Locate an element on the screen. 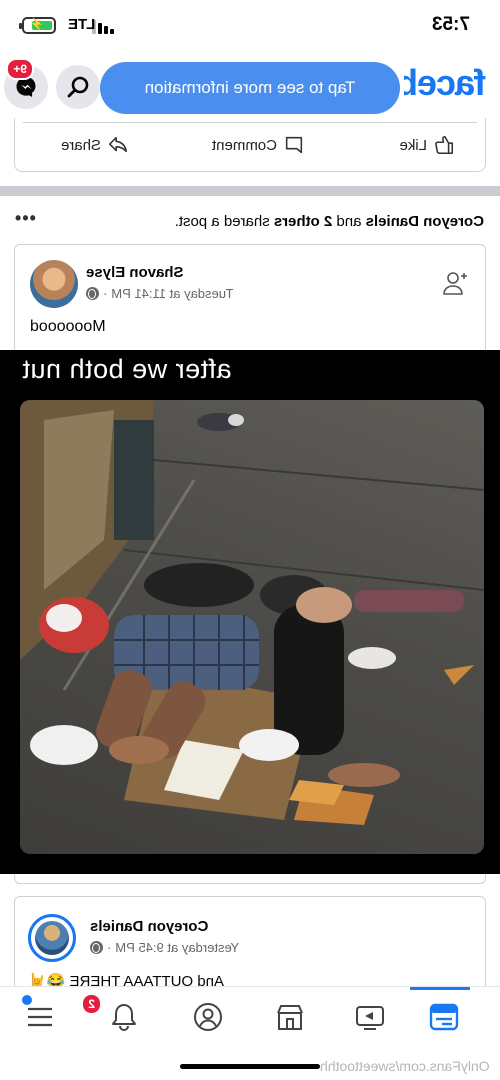 This screenshot has height=1080, width=500. meme-caption: after we both nut is located at coordinates (127, 369).